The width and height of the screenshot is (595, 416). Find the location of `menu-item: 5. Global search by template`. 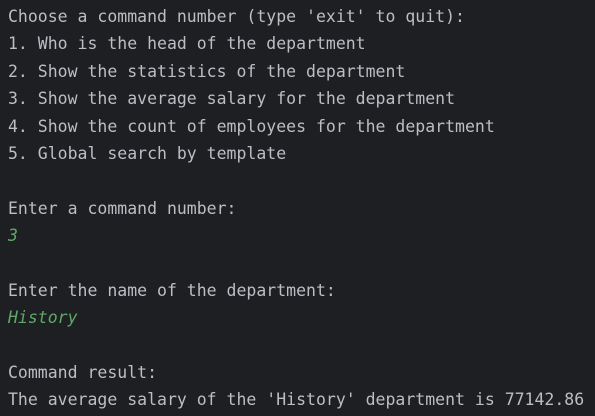

menu-item: 5. Global search by template is located at coordinates (147, 153).